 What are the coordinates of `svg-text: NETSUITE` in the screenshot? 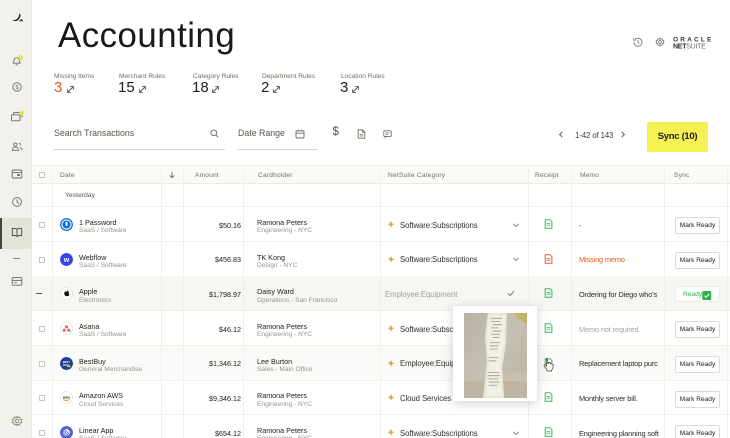 It's located at (689, 47).